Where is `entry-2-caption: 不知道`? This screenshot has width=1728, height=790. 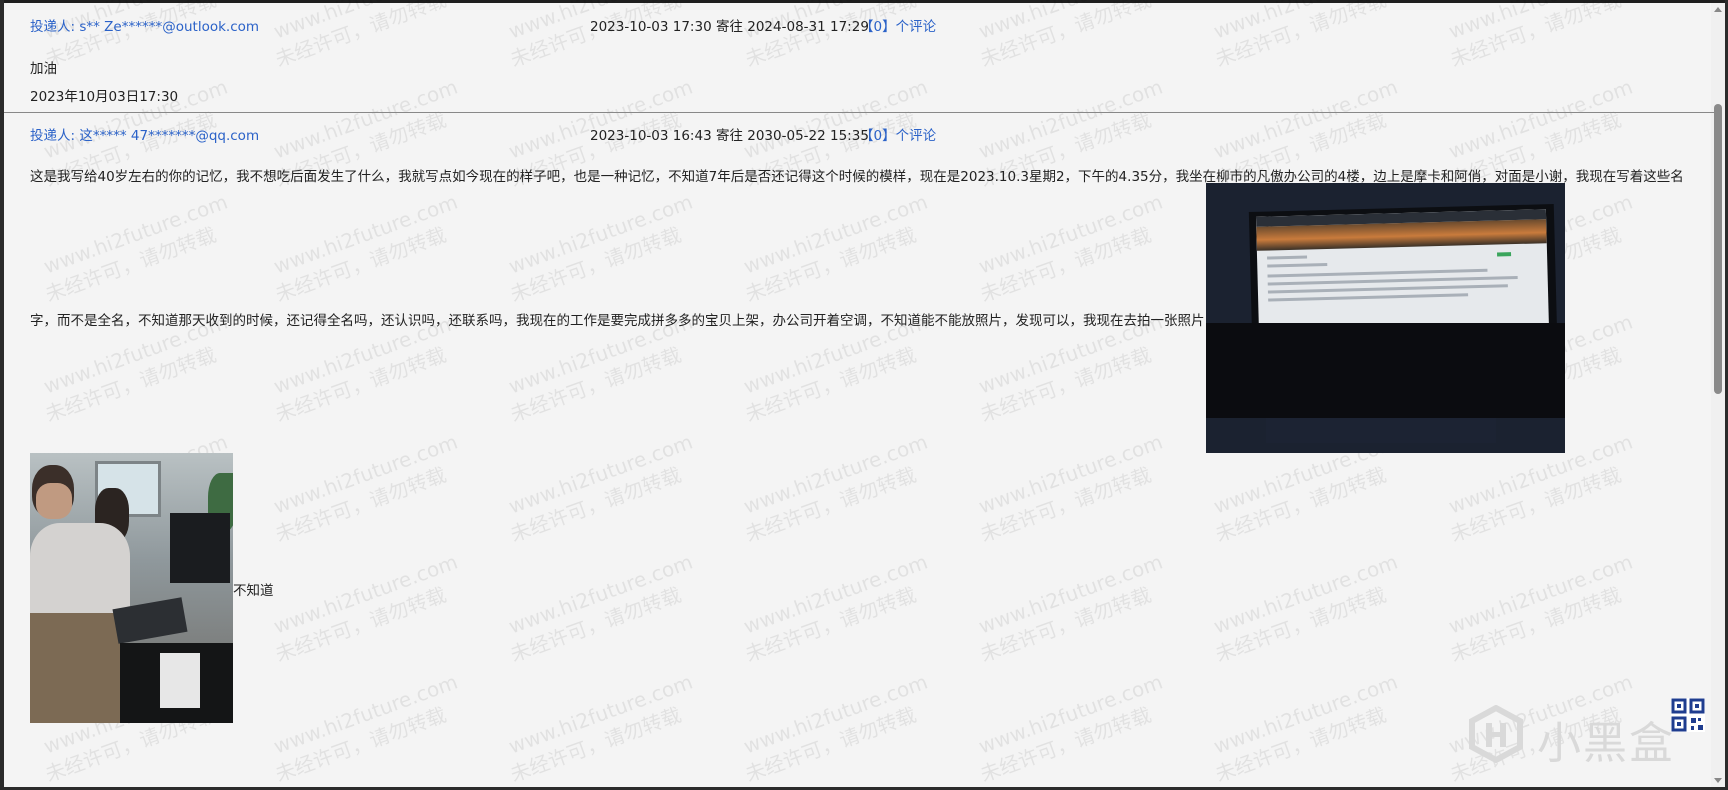
entry-2-caption: 不知道 is located at coordinates (253, 591).